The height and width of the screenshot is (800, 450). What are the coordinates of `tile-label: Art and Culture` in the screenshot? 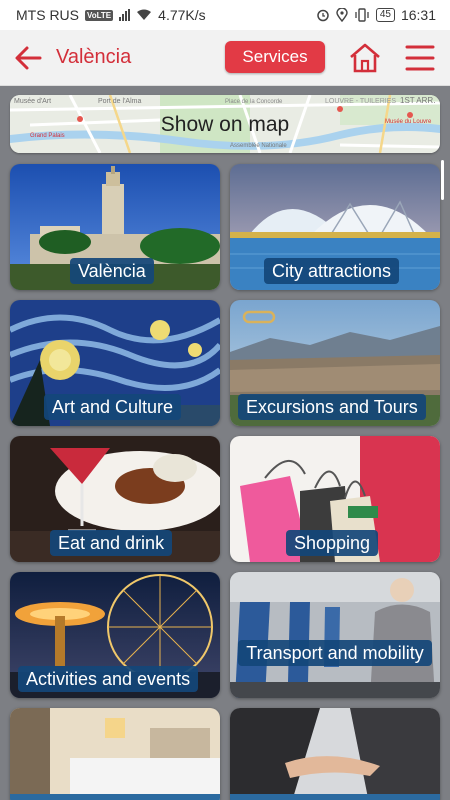 It's located at (113, 407).